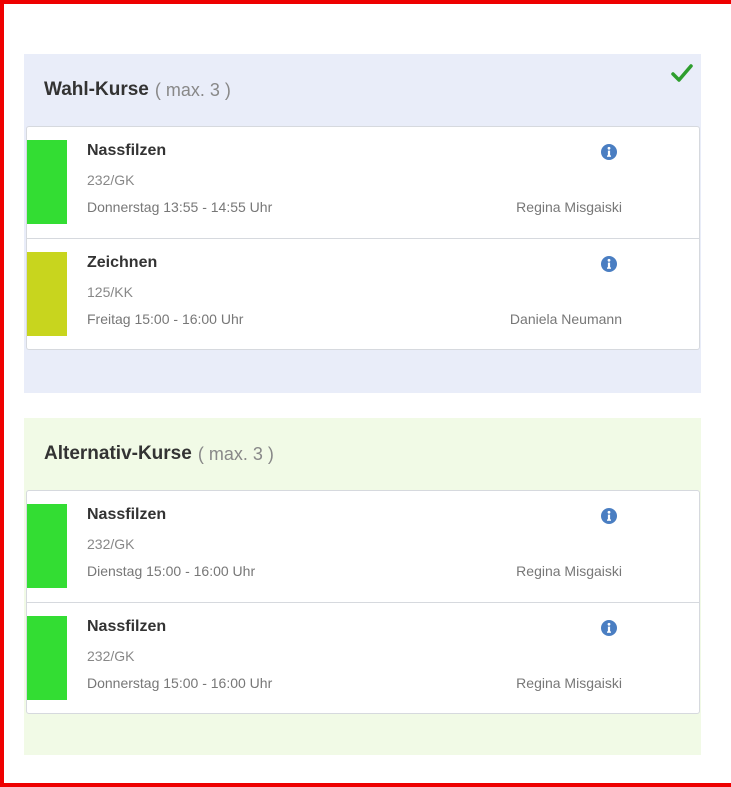  Describe the element at coordinates (192, 89) in the screenshot. I see `wahl-kurse-max: ( max. 3 )` at that location.